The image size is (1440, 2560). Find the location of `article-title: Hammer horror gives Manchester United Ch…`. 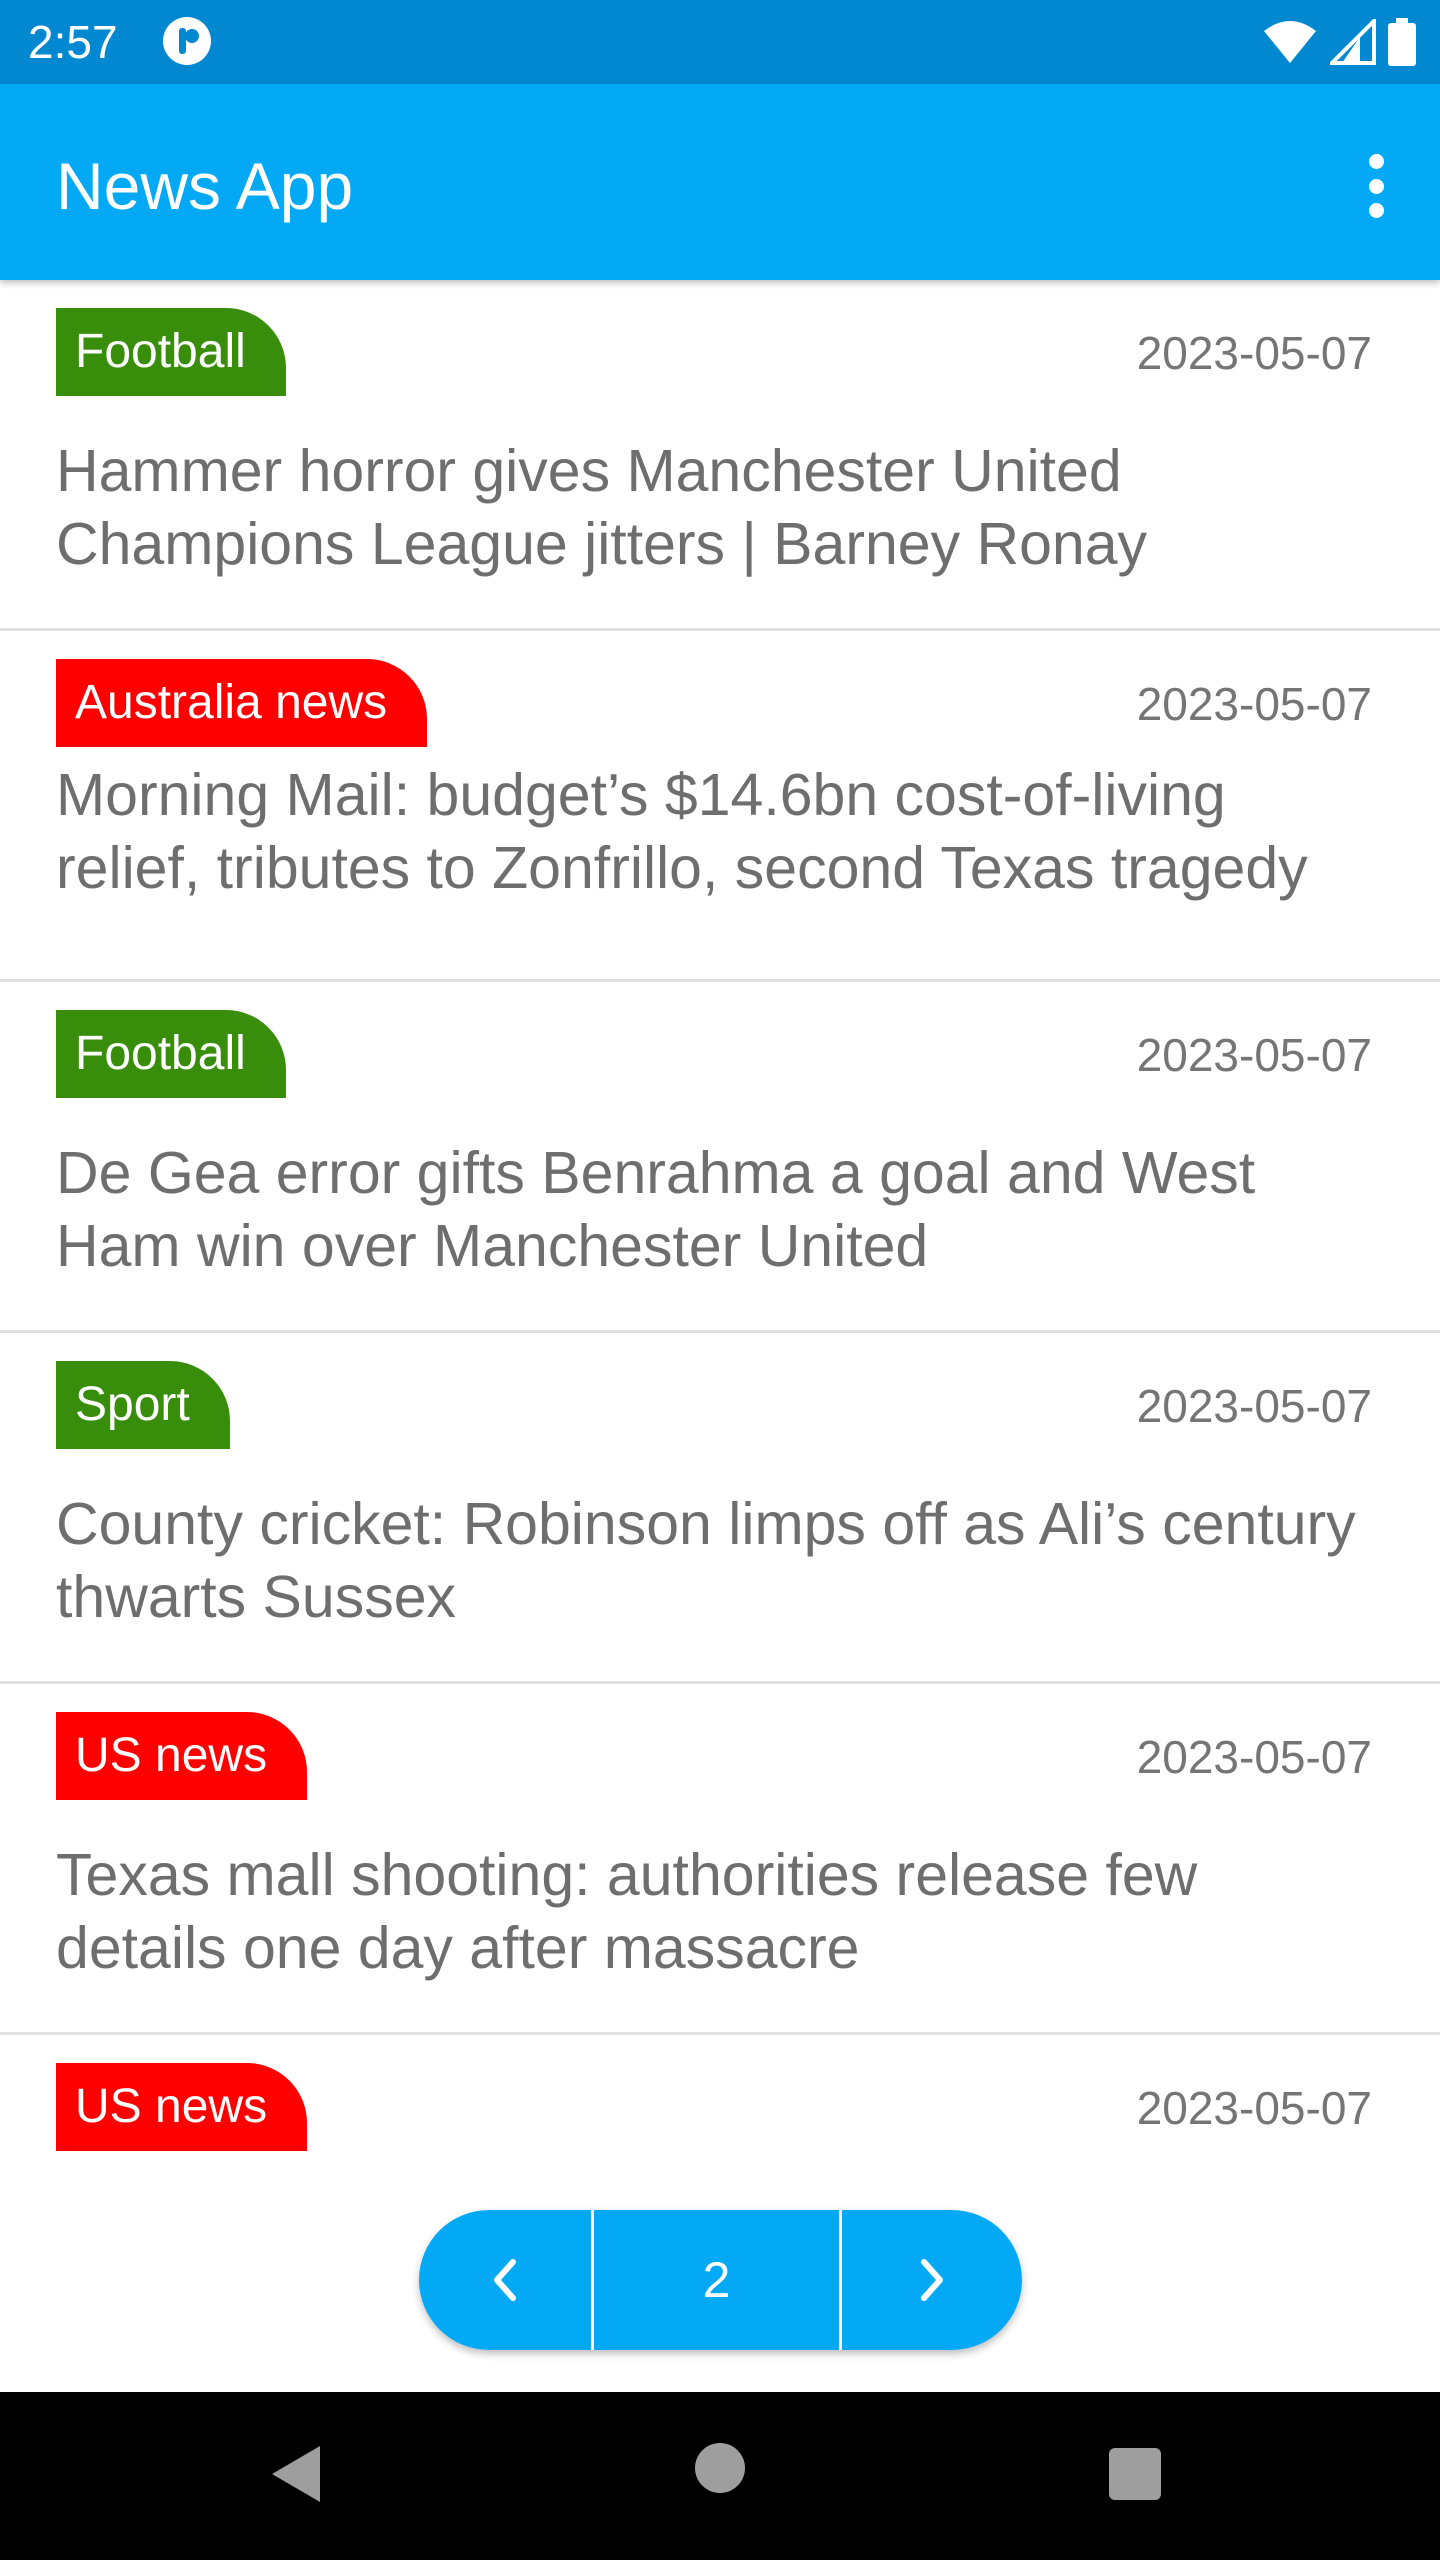

article-title: Hammer horror gives Manchester United Ch… is located at coordinates (602, 507).